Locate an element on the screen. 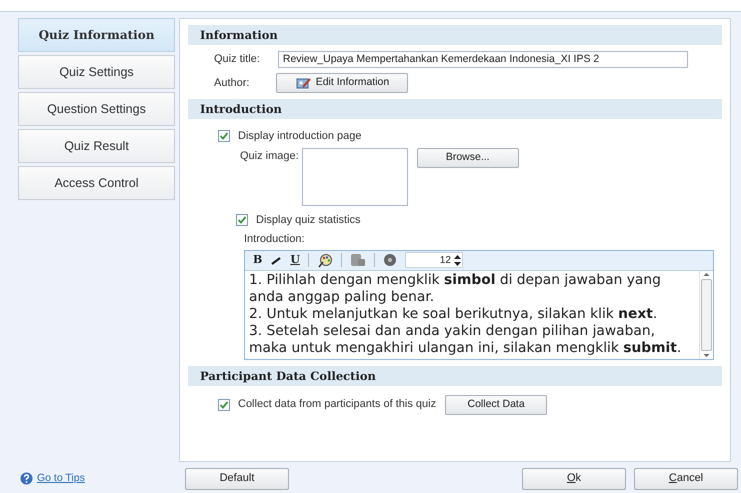 This screenshot has width=741, height=493. disc-icon is located at coordinates (389, 260).